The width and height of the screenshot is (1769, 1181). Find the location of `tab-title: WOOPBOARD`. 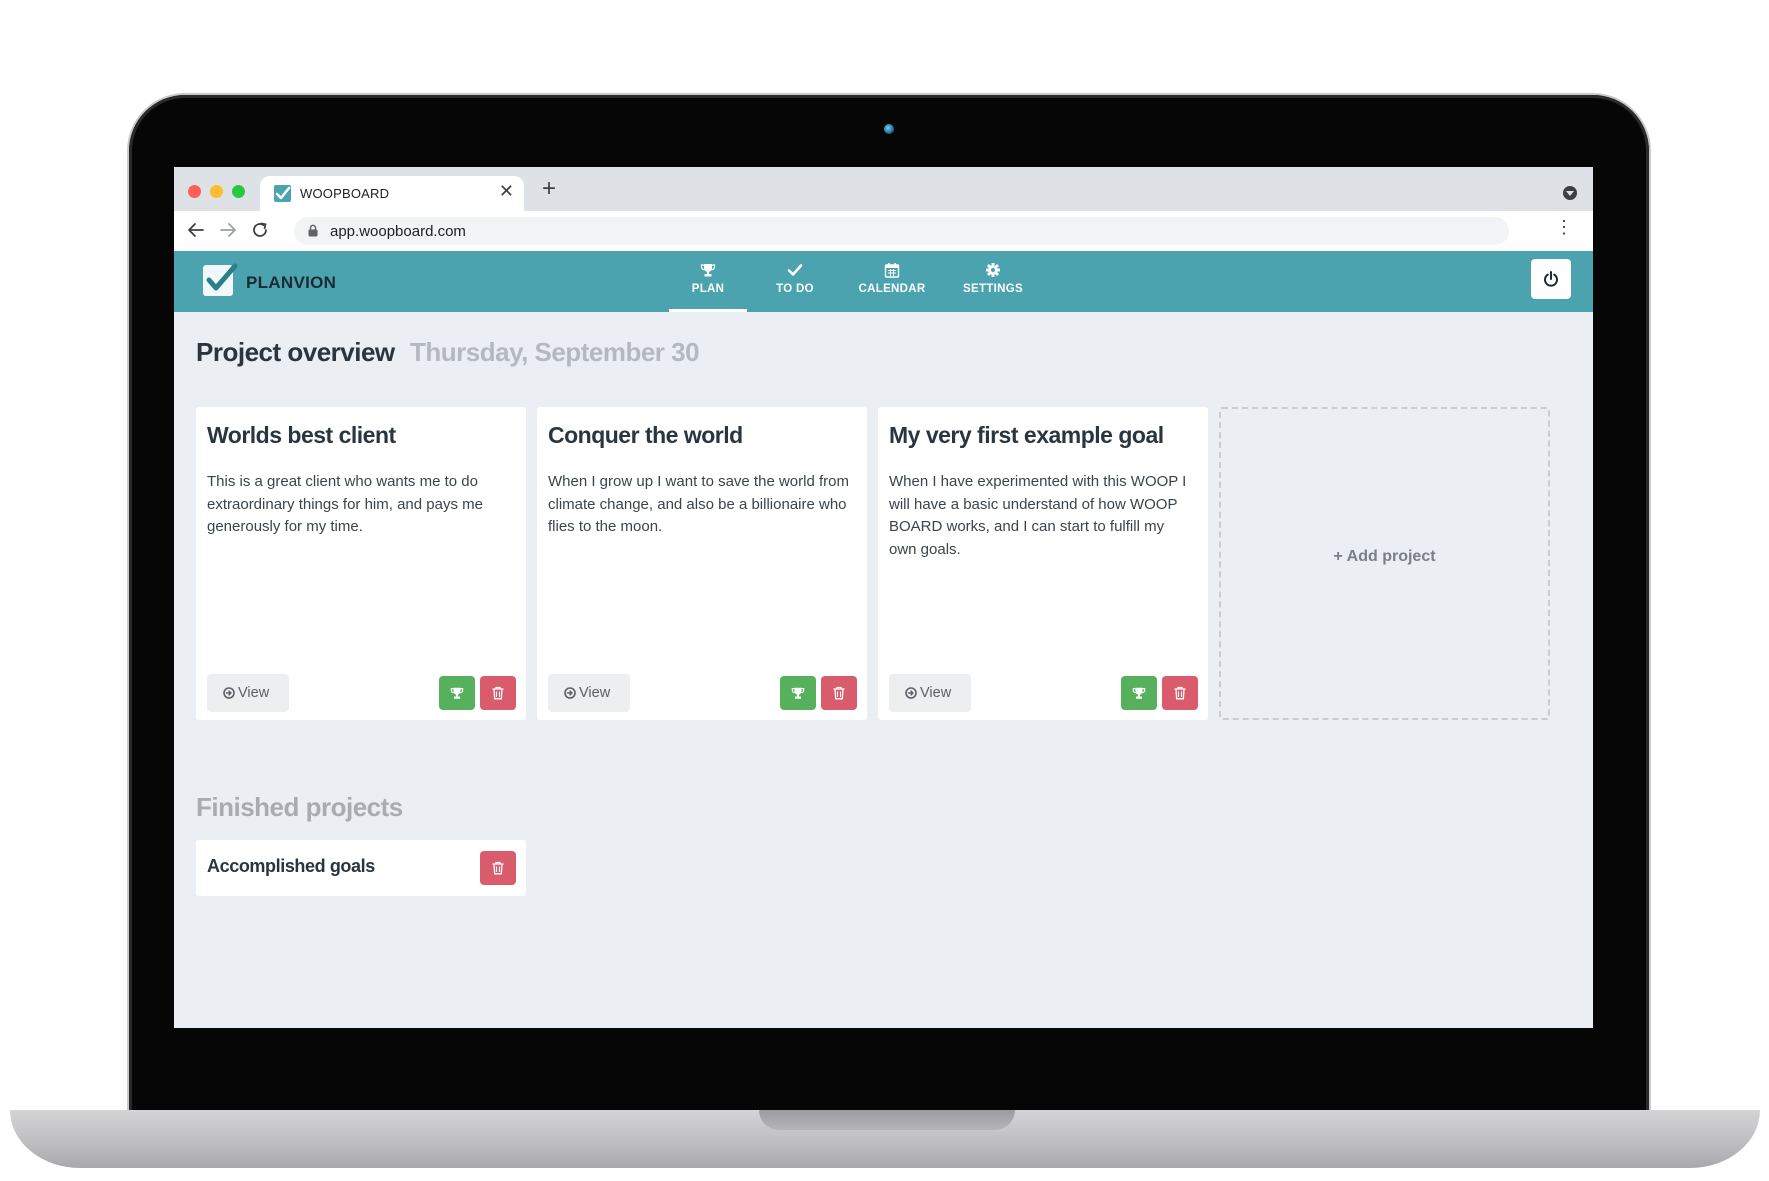

tab-title: WOOPBOARD is located at coordinates (345, 193).